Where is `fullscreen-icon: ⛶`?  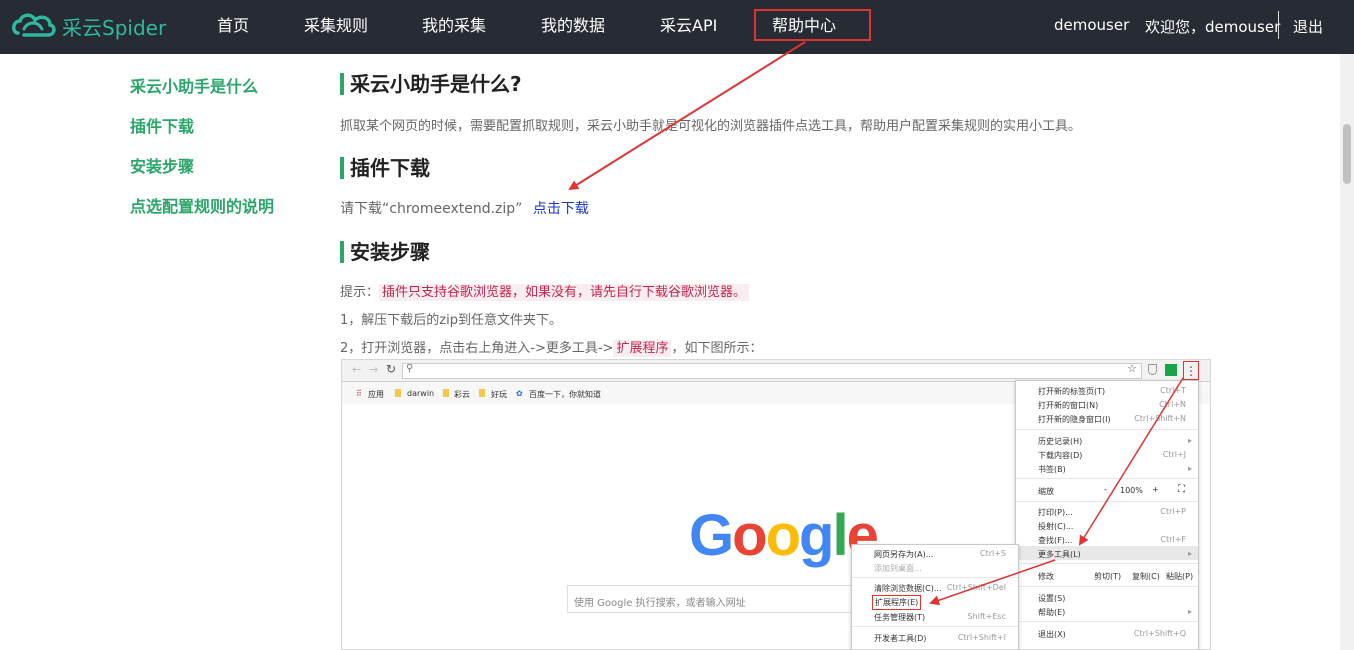
fullscreen-icon: ⛶ is located at coordinates (1181, 489).